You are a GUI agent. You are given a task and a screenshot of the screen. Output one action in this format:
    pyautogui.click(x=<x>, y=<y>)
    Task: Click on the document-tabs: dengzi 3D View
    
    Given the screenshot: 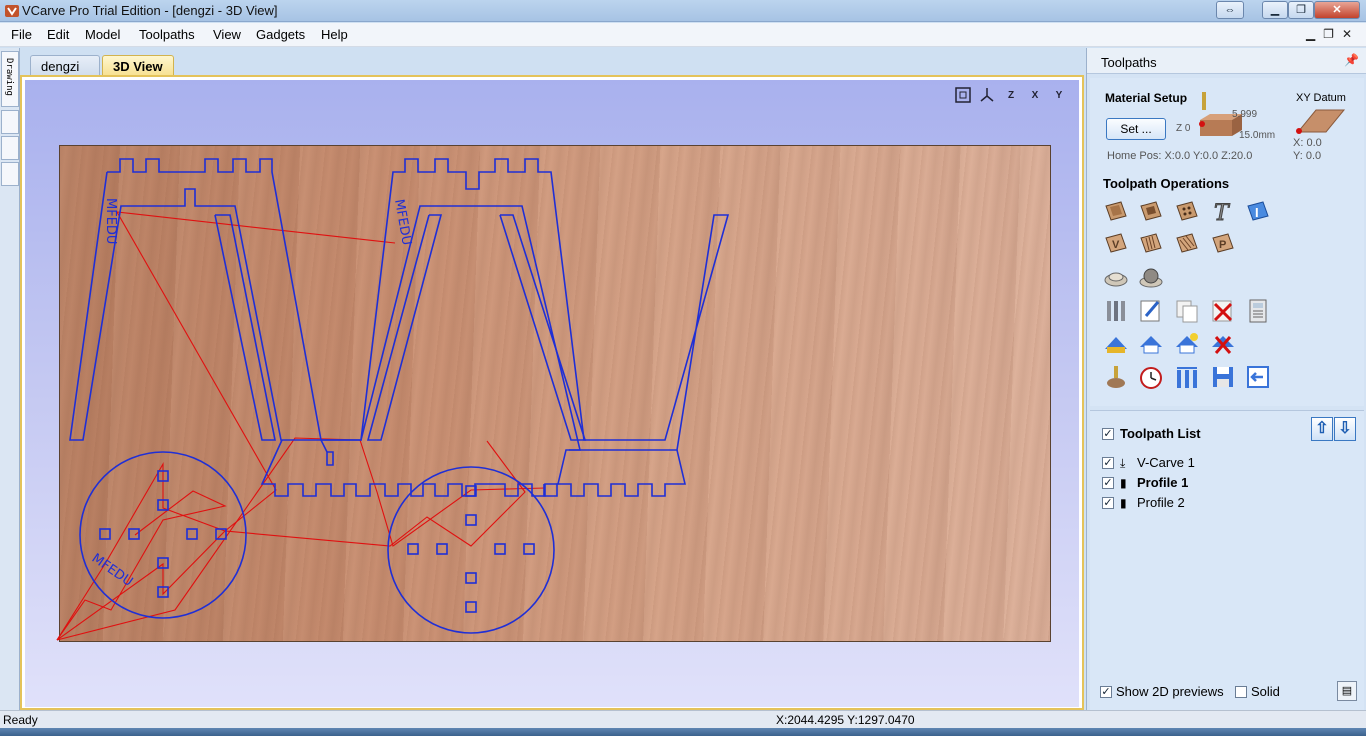 What is the action you would take?
    pyautogui.click(x=553, y=64)
    